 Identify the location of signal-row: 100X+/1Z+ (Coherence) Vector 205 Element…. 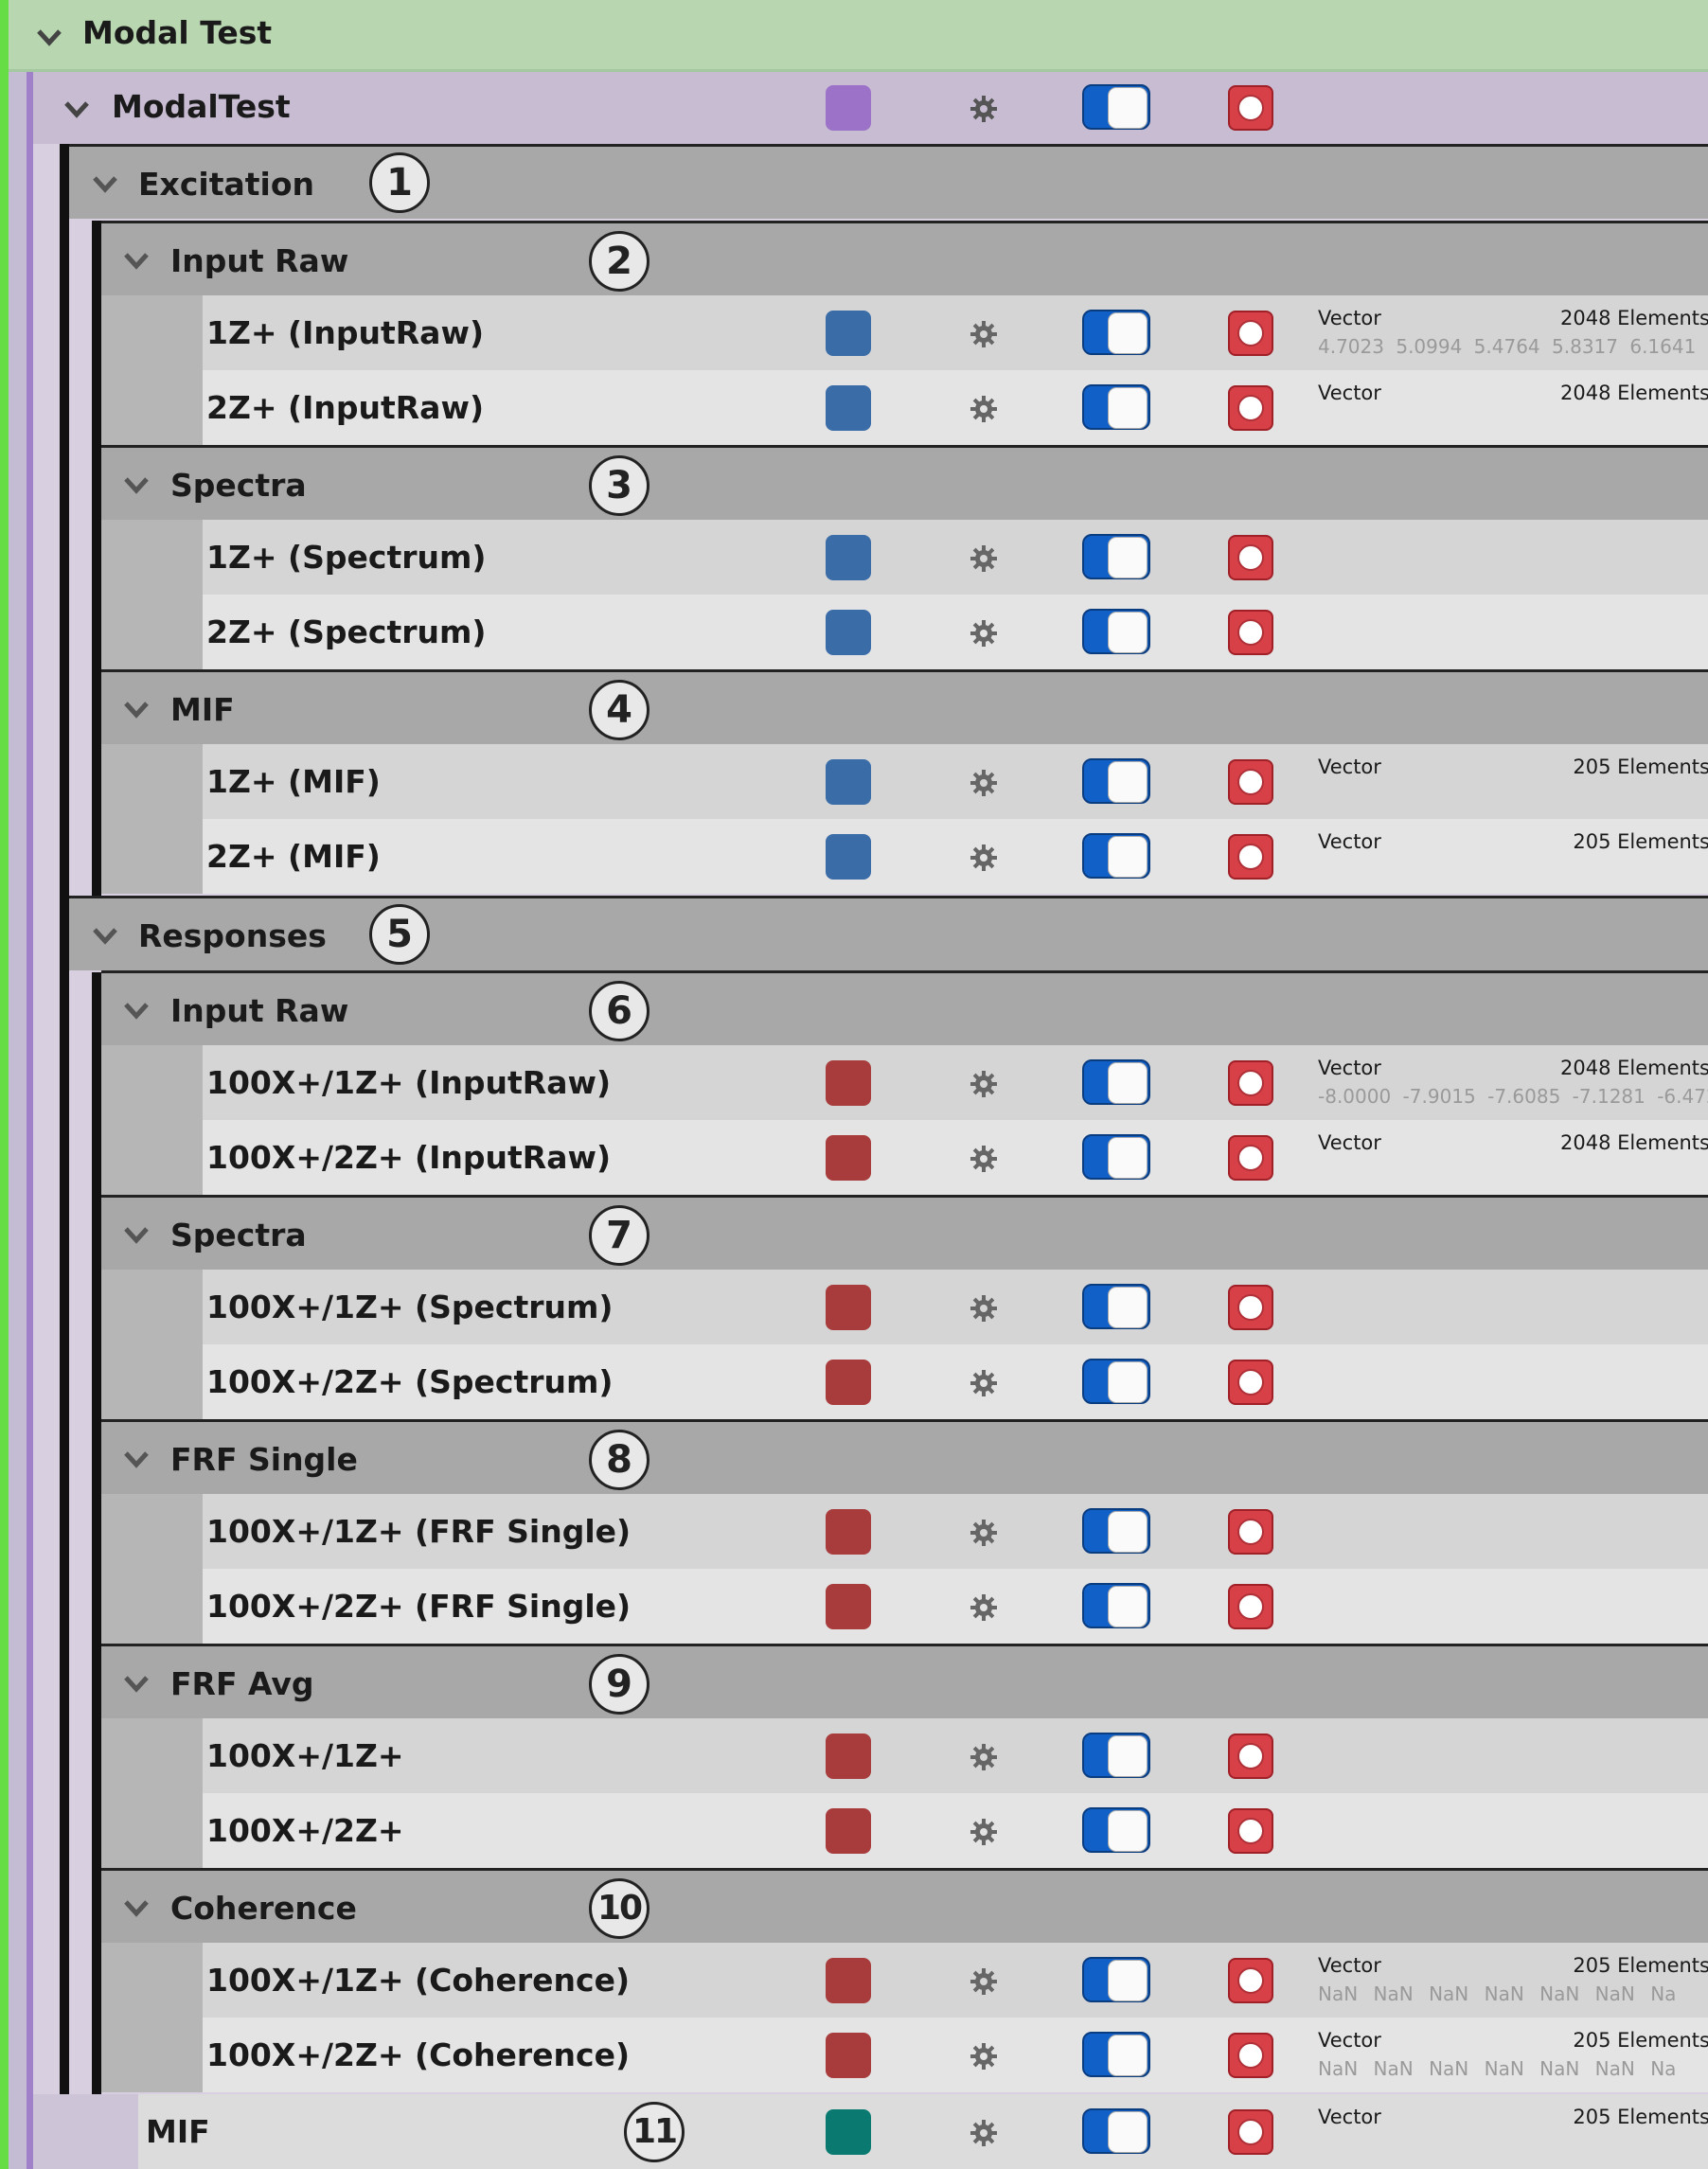
(904, 1980).